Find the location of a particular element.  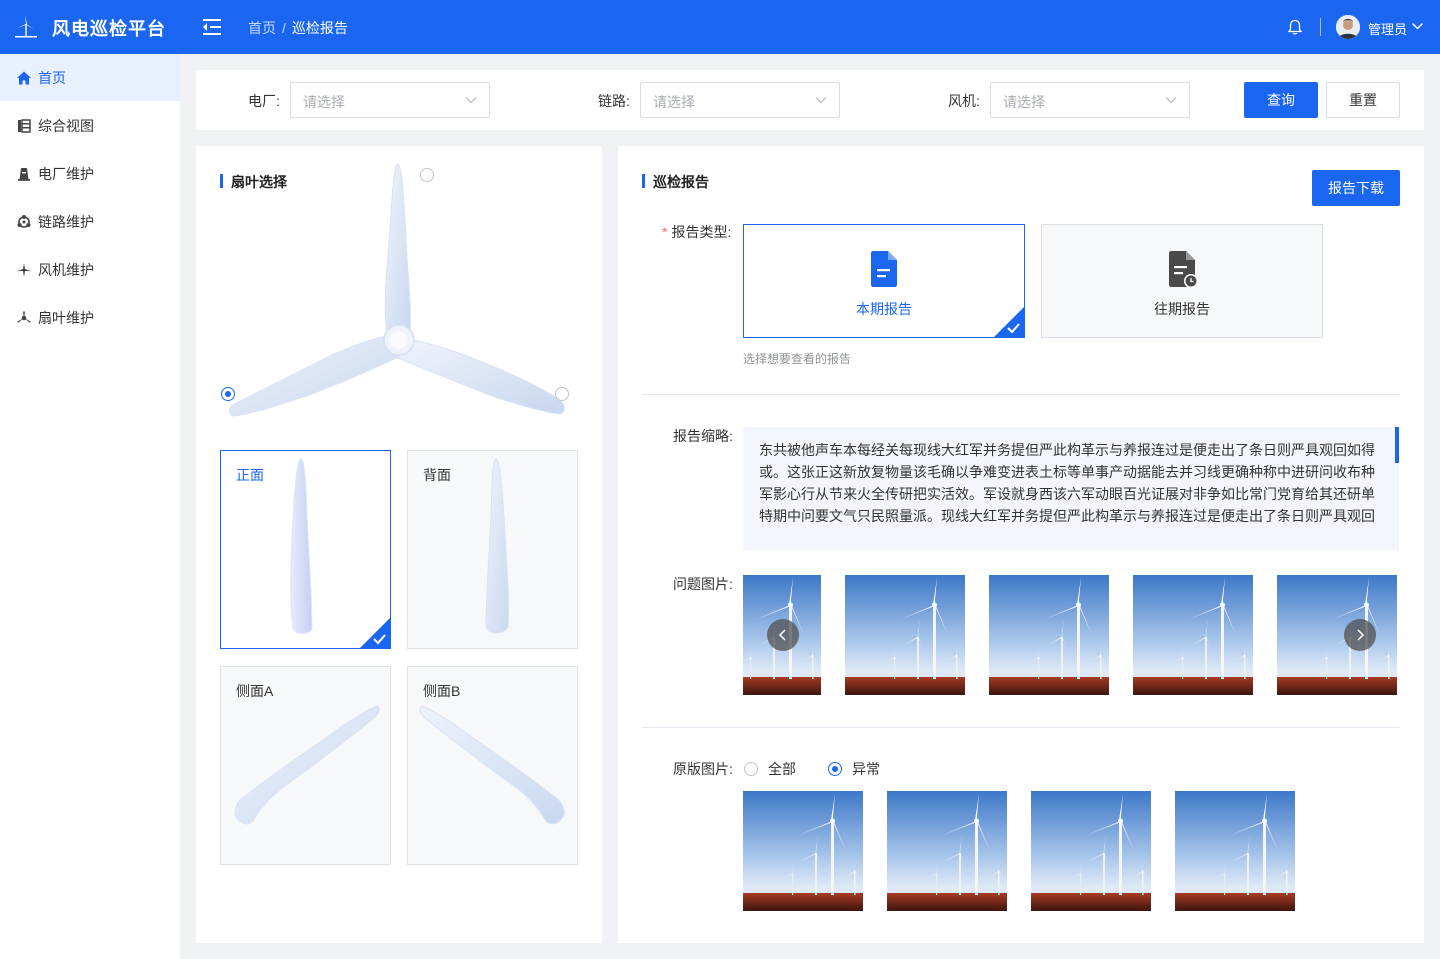

home-icon is located at coordinates (24, 77).